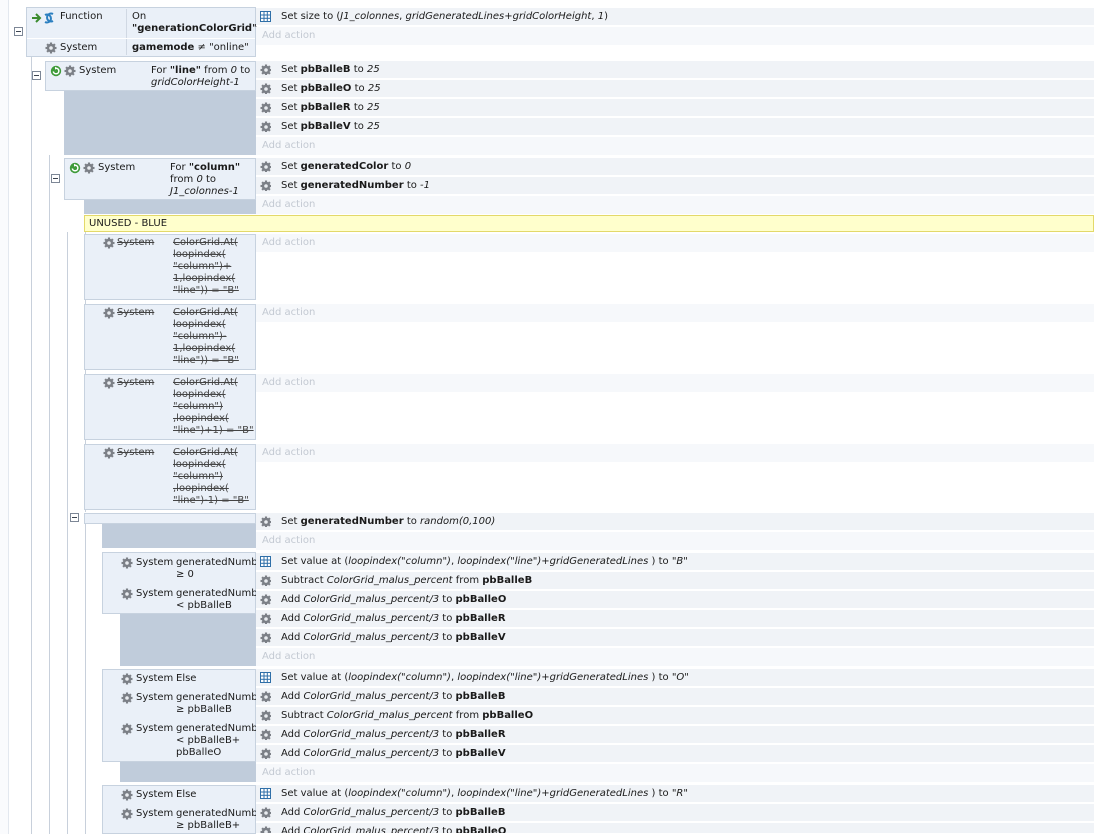 The image size is (1096, 834). Describe the element at coordinates (195, 82) in the screenshot. I see `loop-line-limit: gridColorHeight-1` at that location.